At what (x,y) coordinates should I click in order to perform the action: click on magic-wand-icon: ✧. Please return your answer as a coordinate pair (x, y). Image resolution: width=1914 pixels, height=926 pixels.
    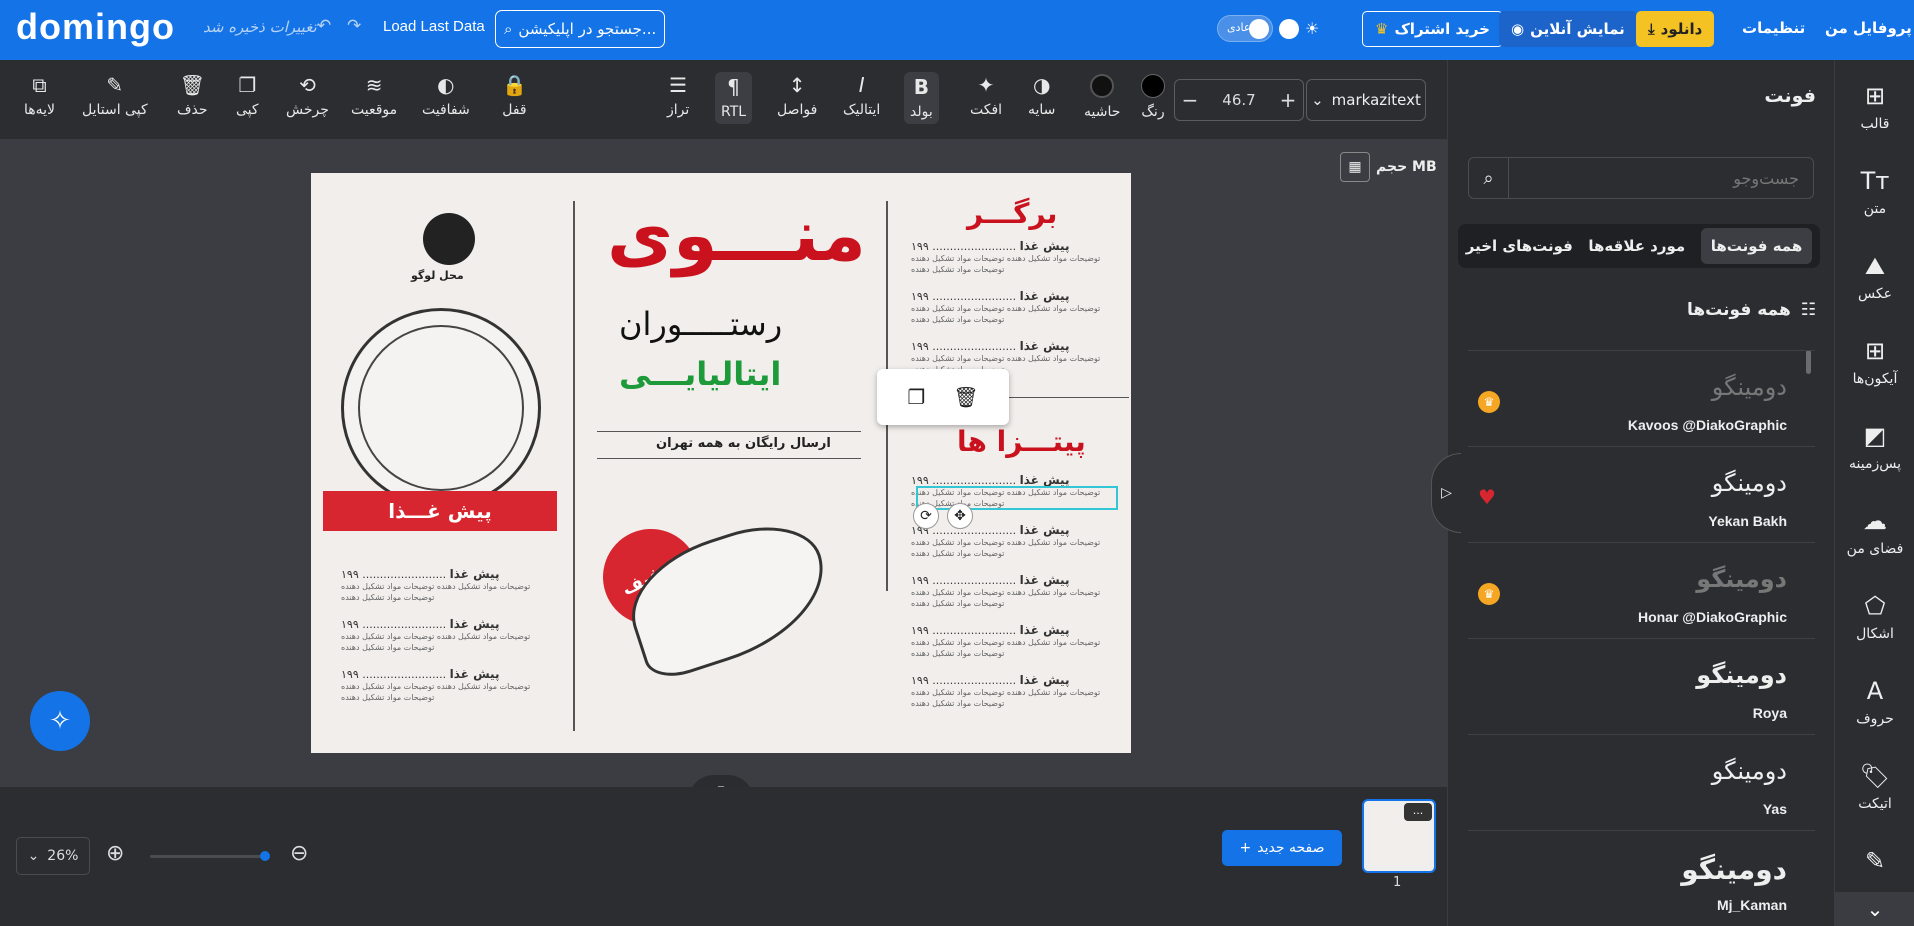
    Looking at the image, I should click on (60, 721).